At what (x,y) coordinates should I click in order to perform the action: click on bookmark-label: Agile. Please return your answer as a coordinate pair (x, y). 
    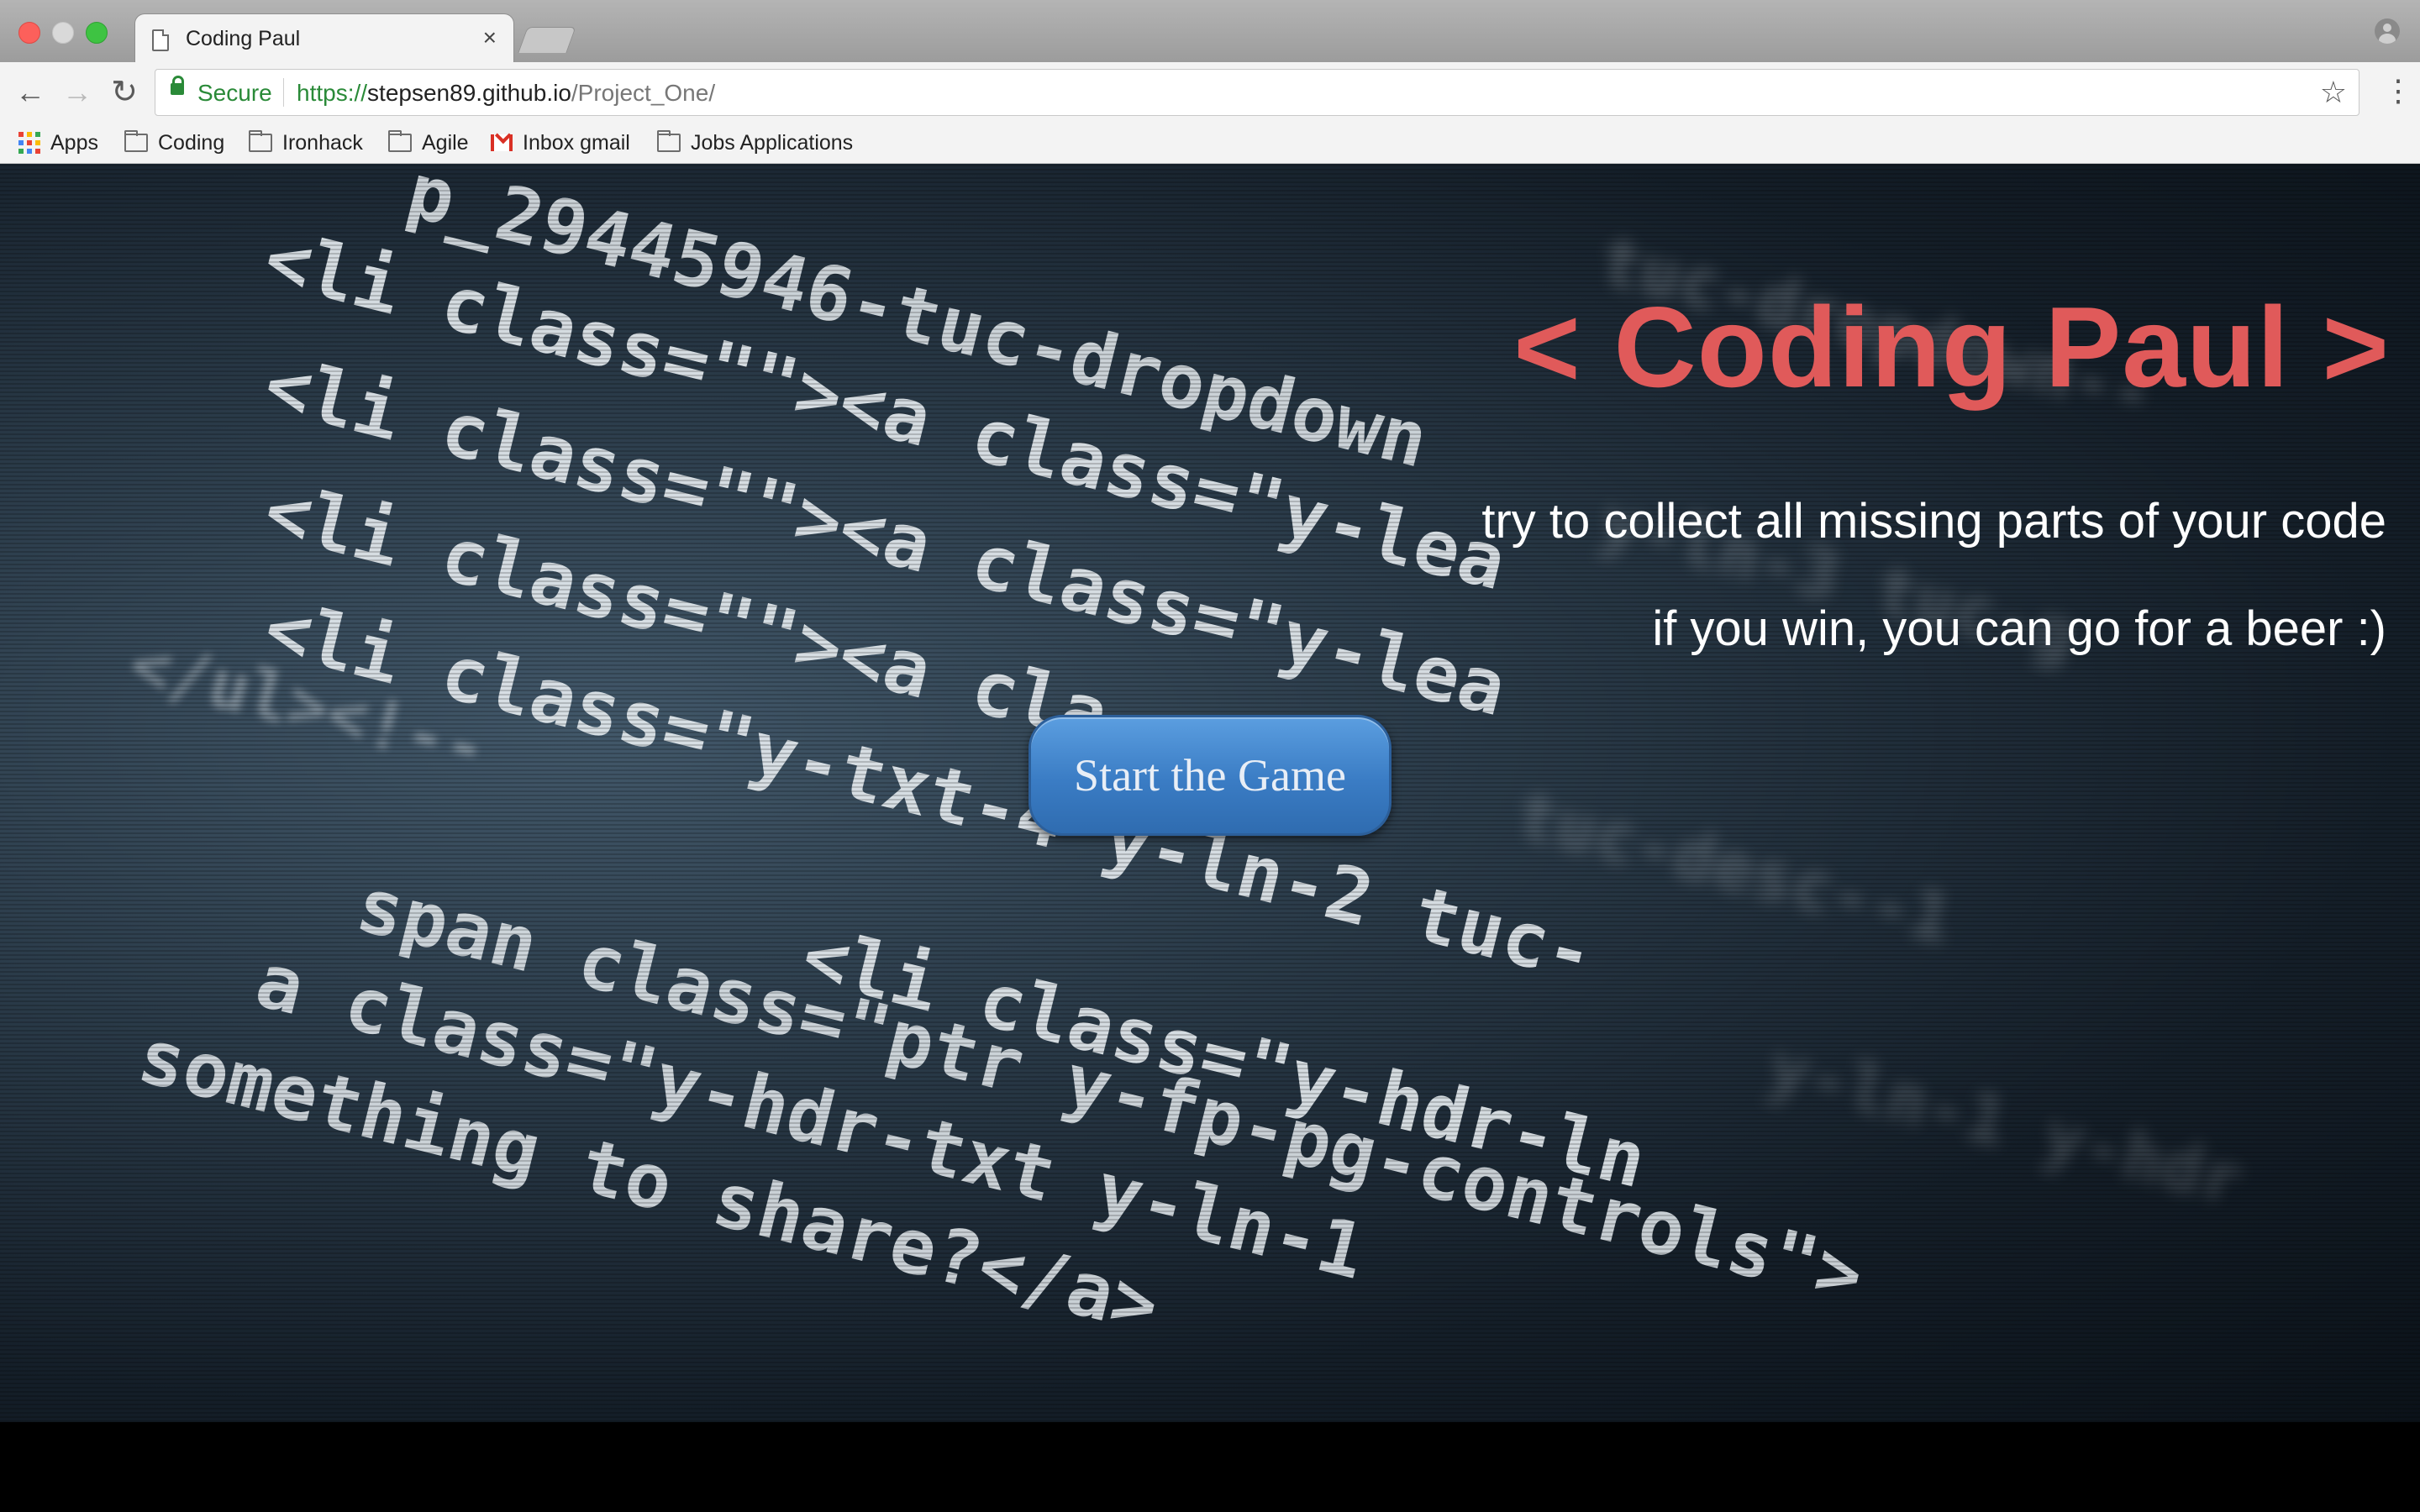
    Looking at the image, I should click on (446, 142).